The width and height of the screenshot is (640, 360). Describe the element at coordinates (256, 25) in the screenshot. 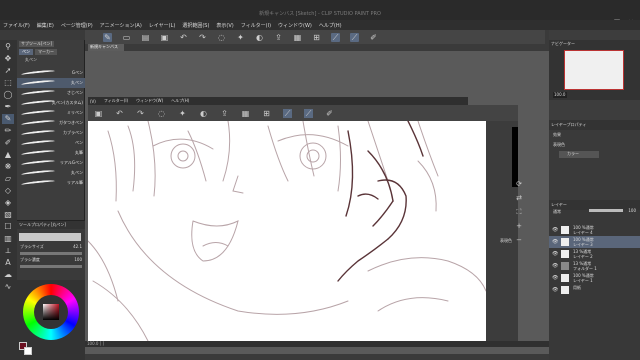

I see `menu-filter: フィルター(I)` at that location.